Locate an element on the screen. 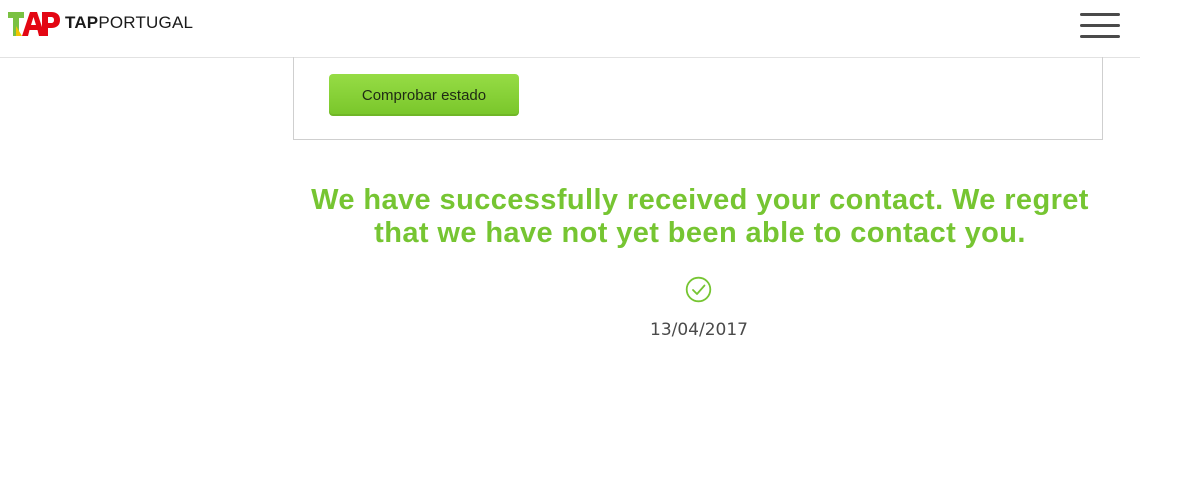  site-header: TAPPORTUGAL is located at coordinates (570, 29).